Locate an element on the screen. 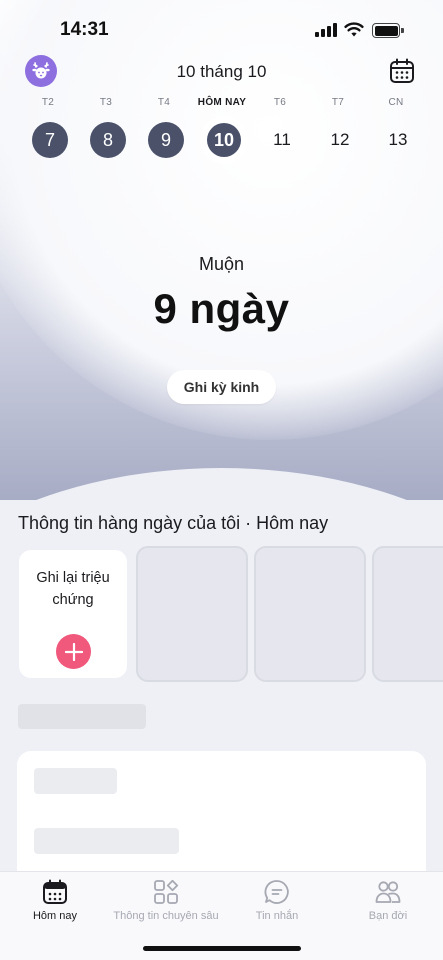  tab-label: Thông tin chuyên sâu is located at coordinates (166, 916).